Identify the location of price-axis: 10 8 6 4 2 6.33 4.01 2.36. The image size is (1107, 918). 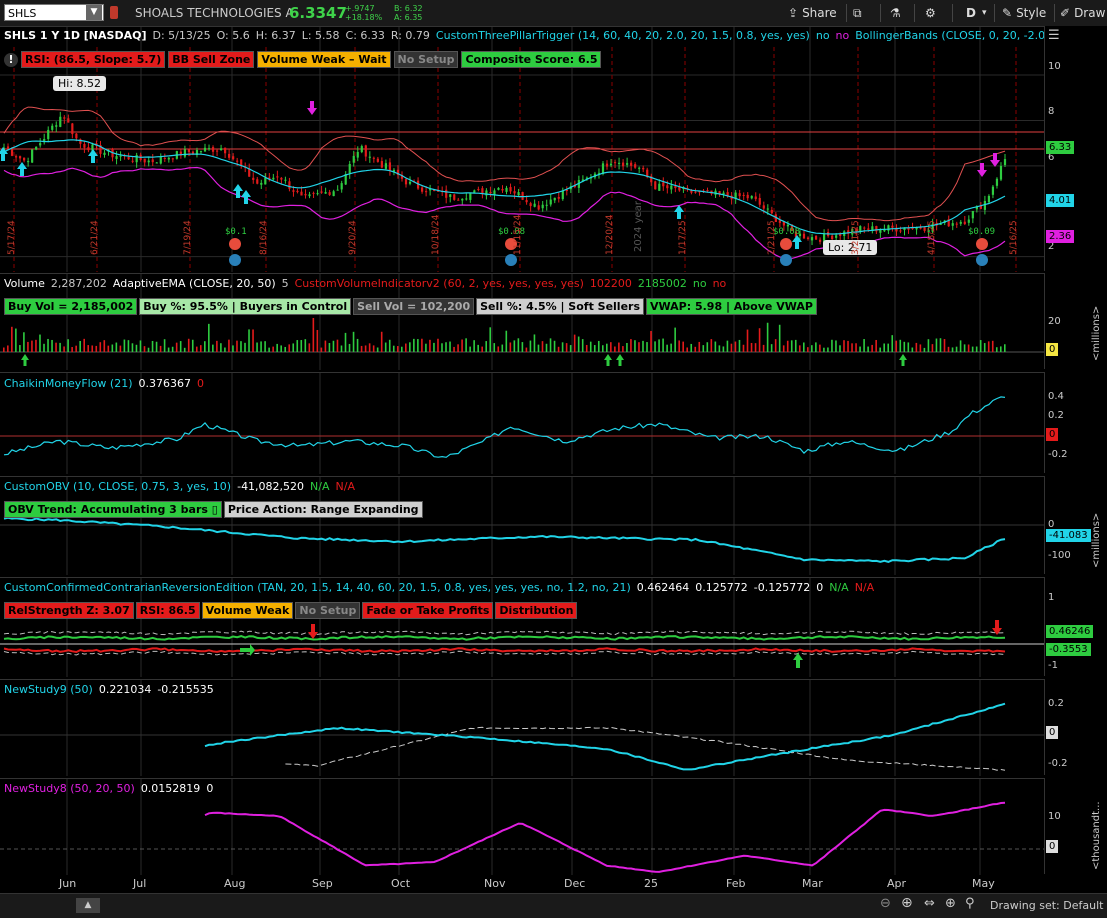
(1075, 148).